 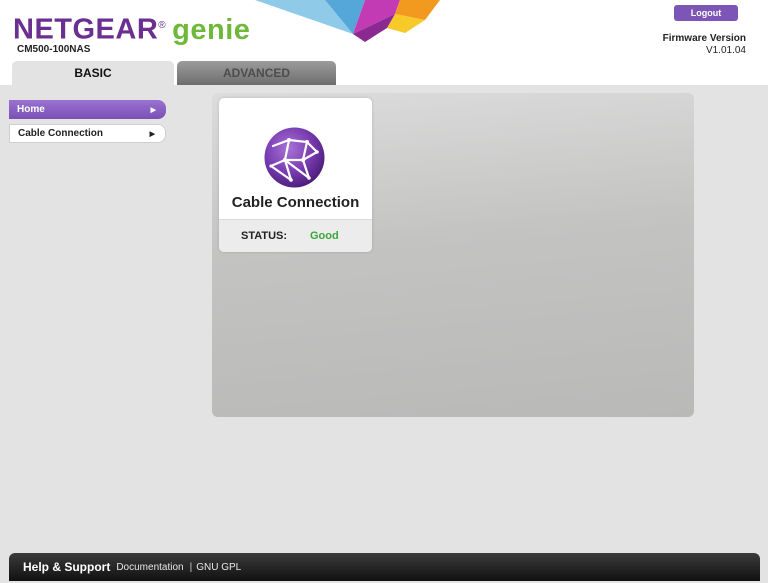 I want to click on card-title: Cable Connection, so click(x=295, y=202).